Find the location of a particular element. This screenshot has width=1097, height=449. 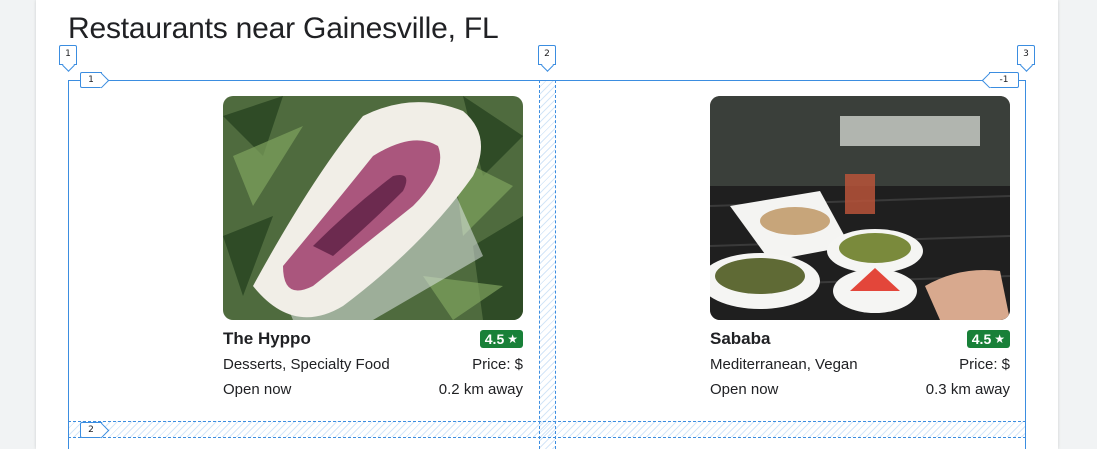

restaurant-name: The Hyppo is located at coordinates (267, 339).